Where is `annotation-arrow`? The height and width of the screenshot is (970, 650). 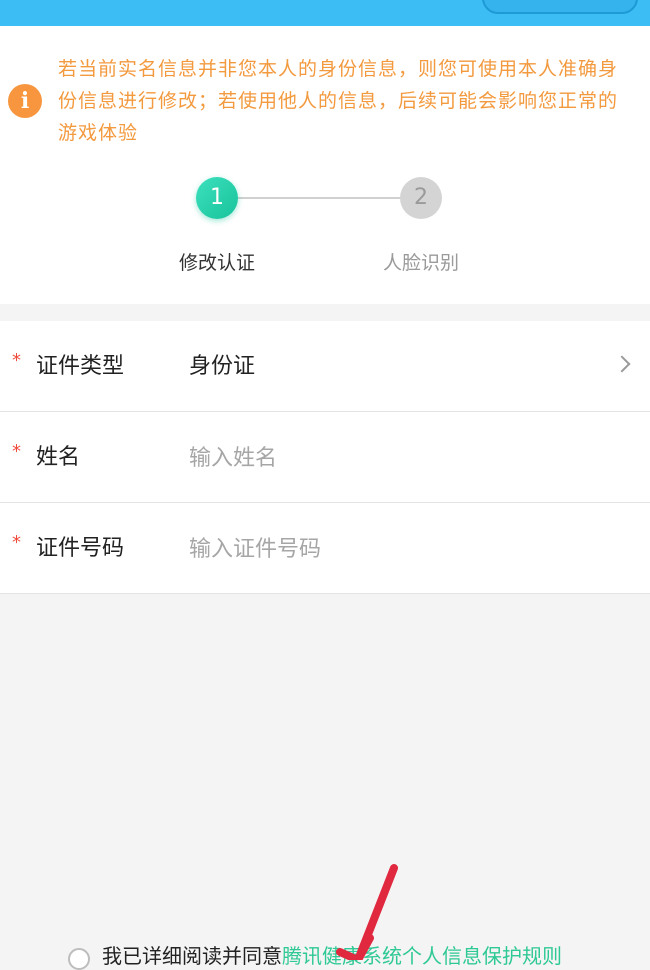
annotation-arrow is located at coordinates (367, 912).